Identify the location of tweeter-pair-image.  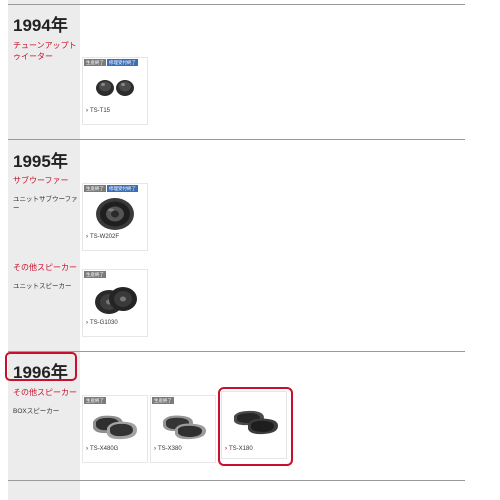
(115, 88).